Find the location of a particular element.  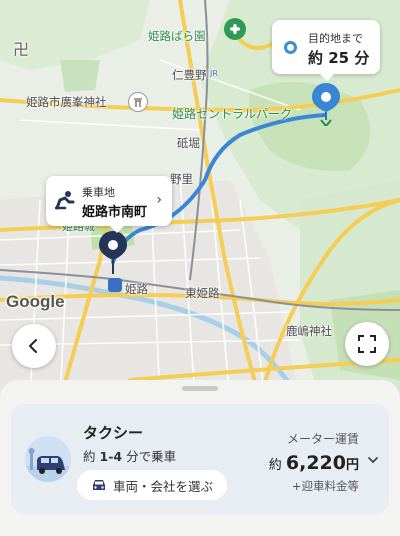

poi-hiromine-shrine: 姫路市廣峯神社 is located at coordinates (66, 102).